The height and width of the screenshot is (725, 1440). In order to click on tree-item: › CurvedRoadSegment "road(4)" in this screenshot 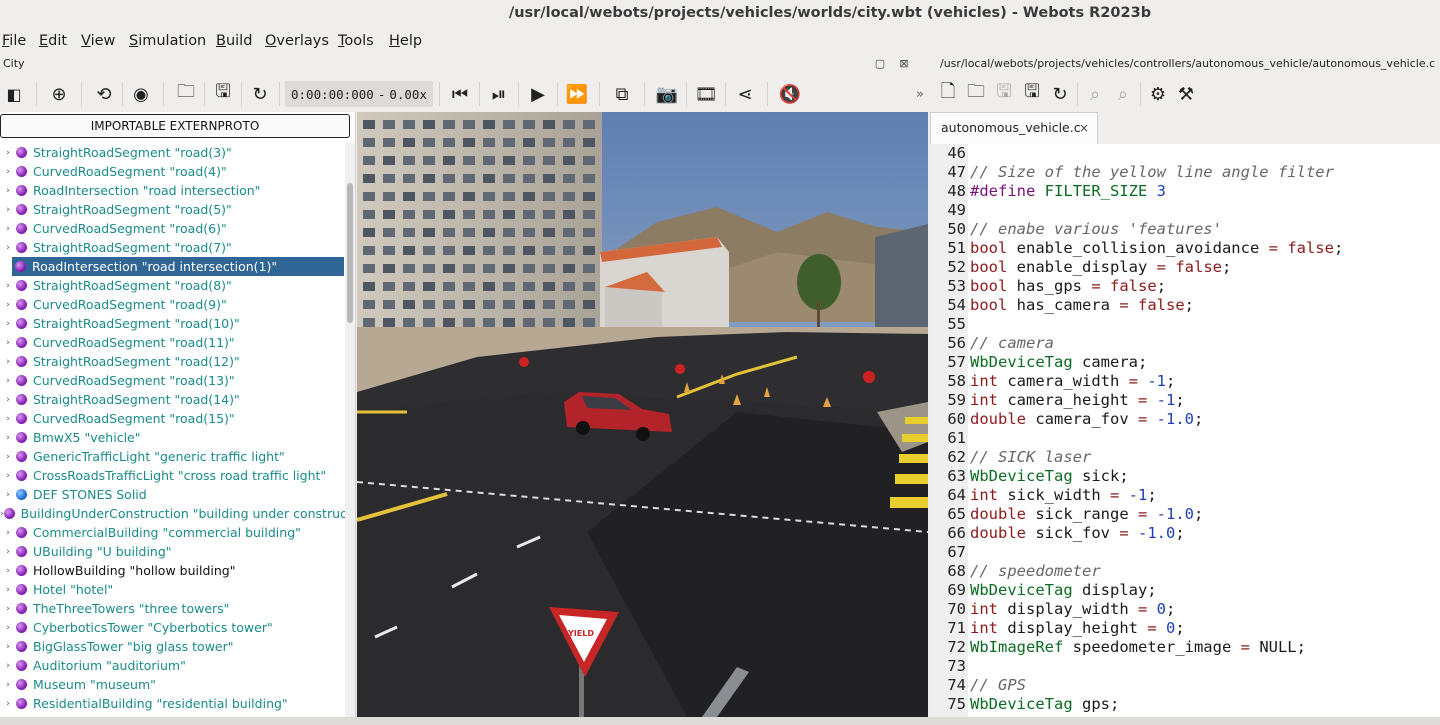, I will do `click(172, 171)`.